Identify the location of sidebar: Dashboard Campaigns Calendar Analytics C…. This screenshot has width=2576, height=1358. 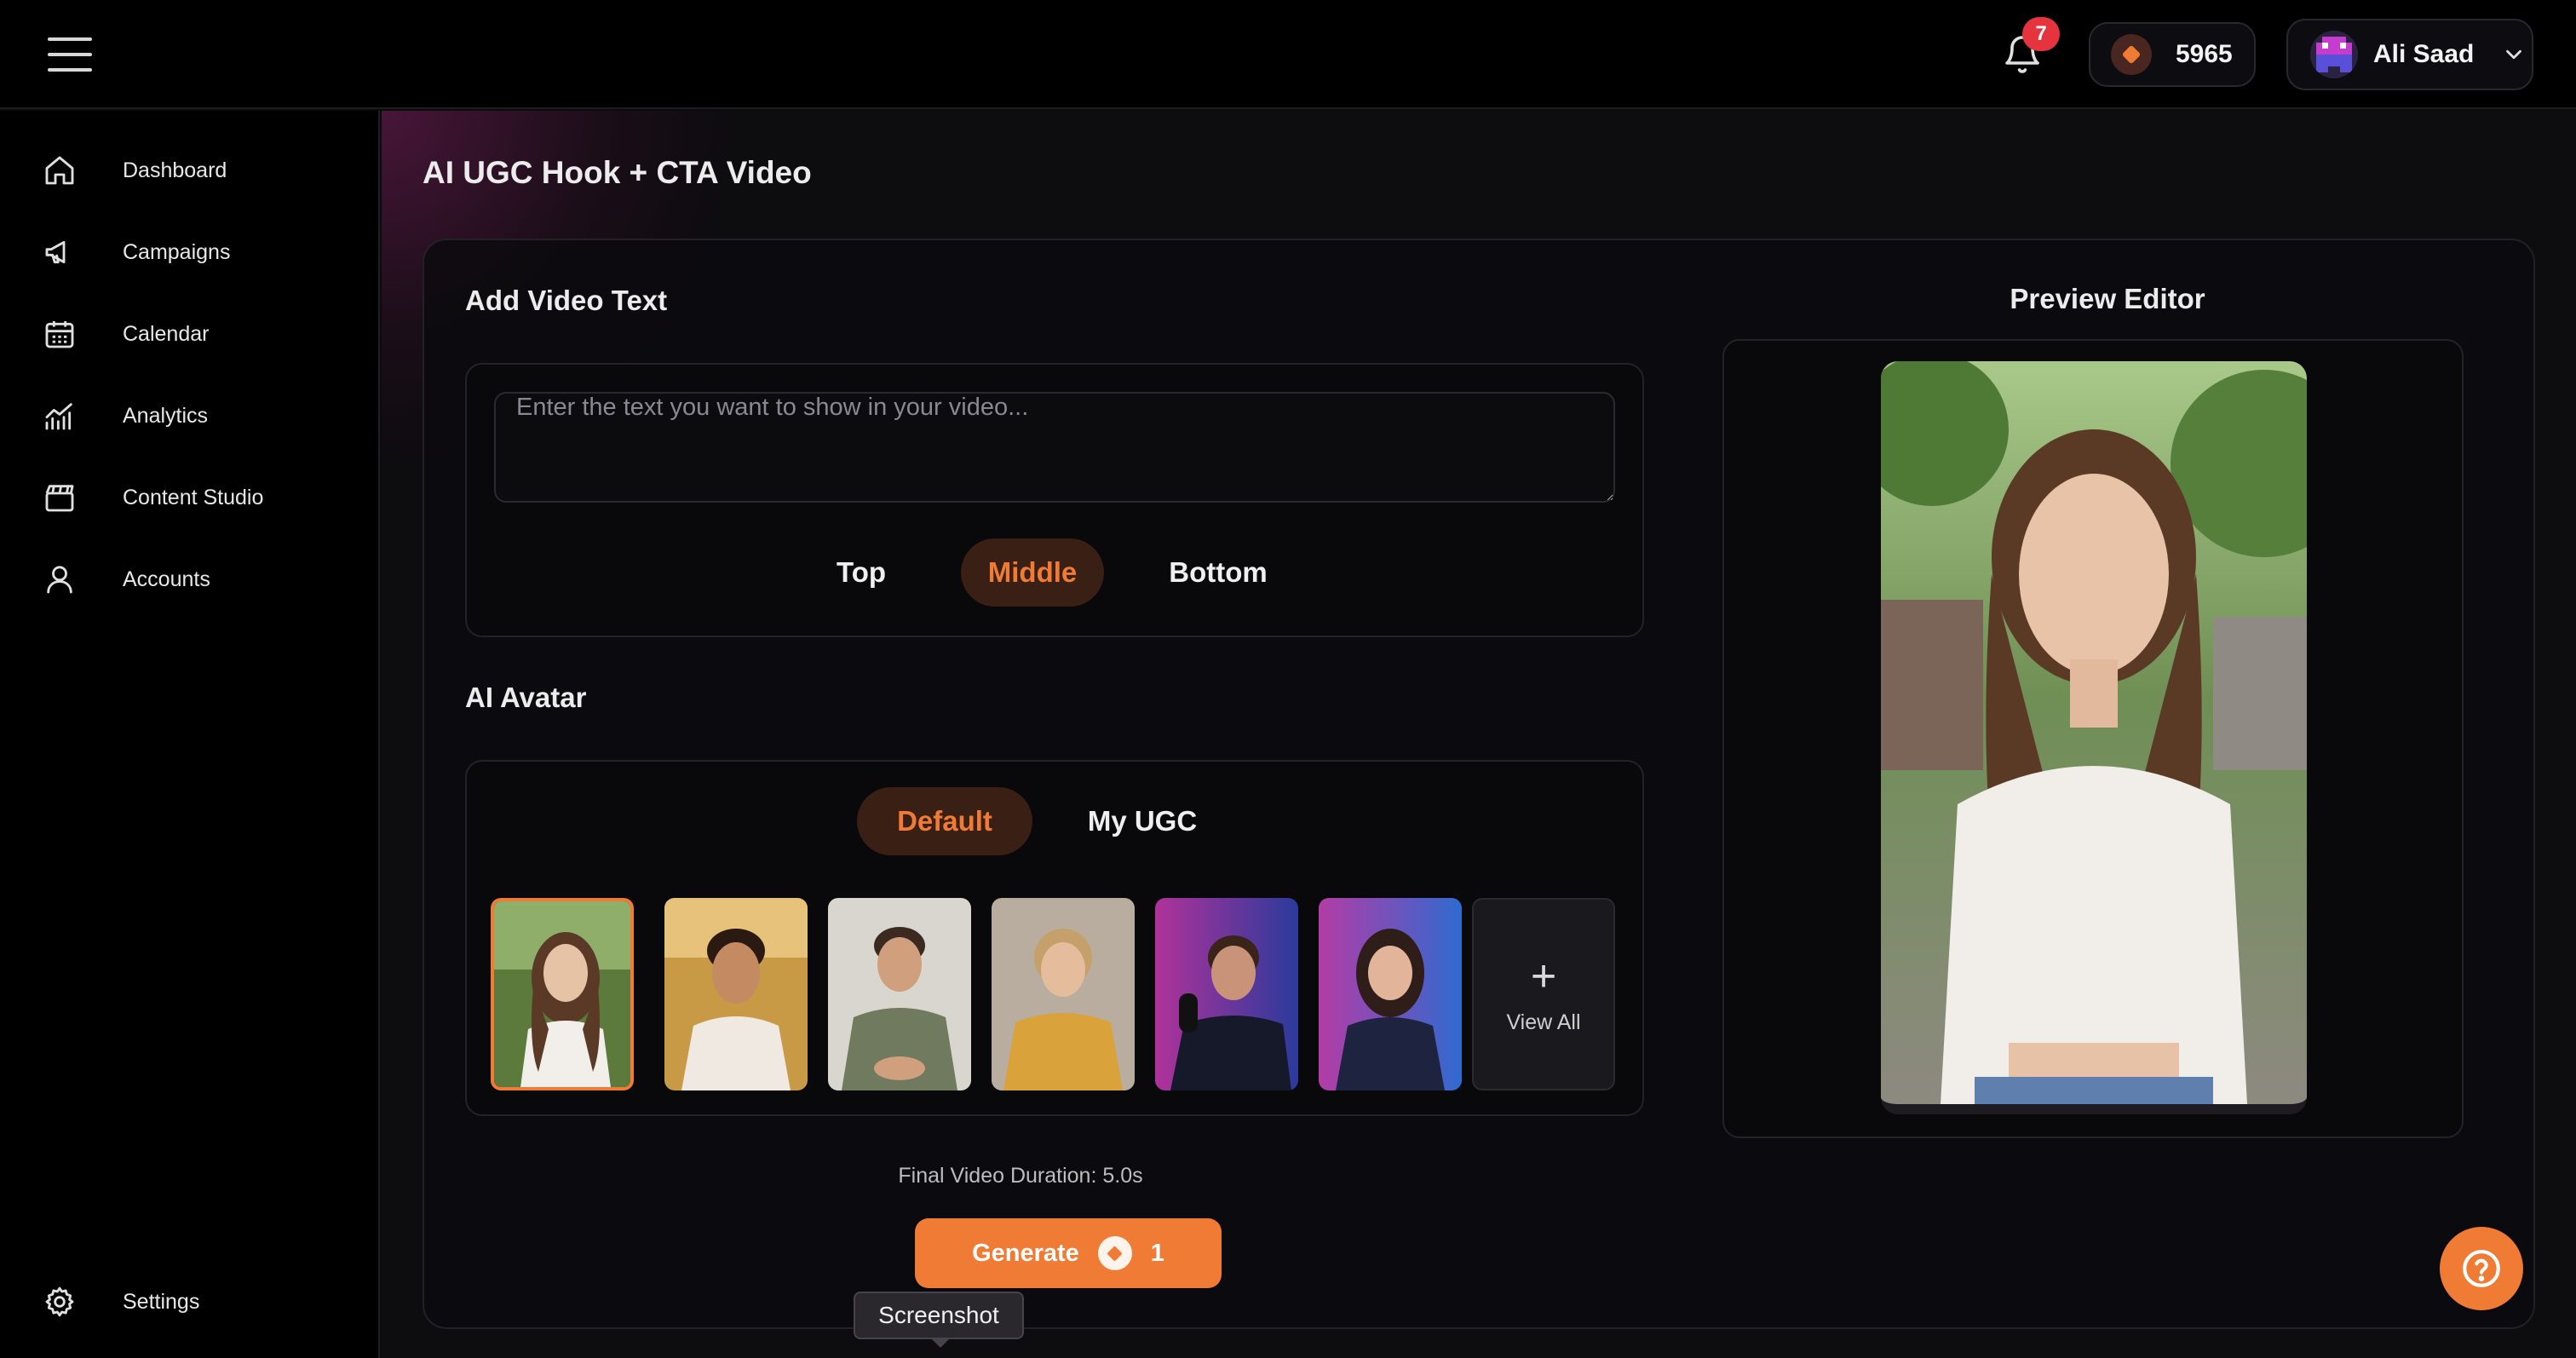
(190, 735).